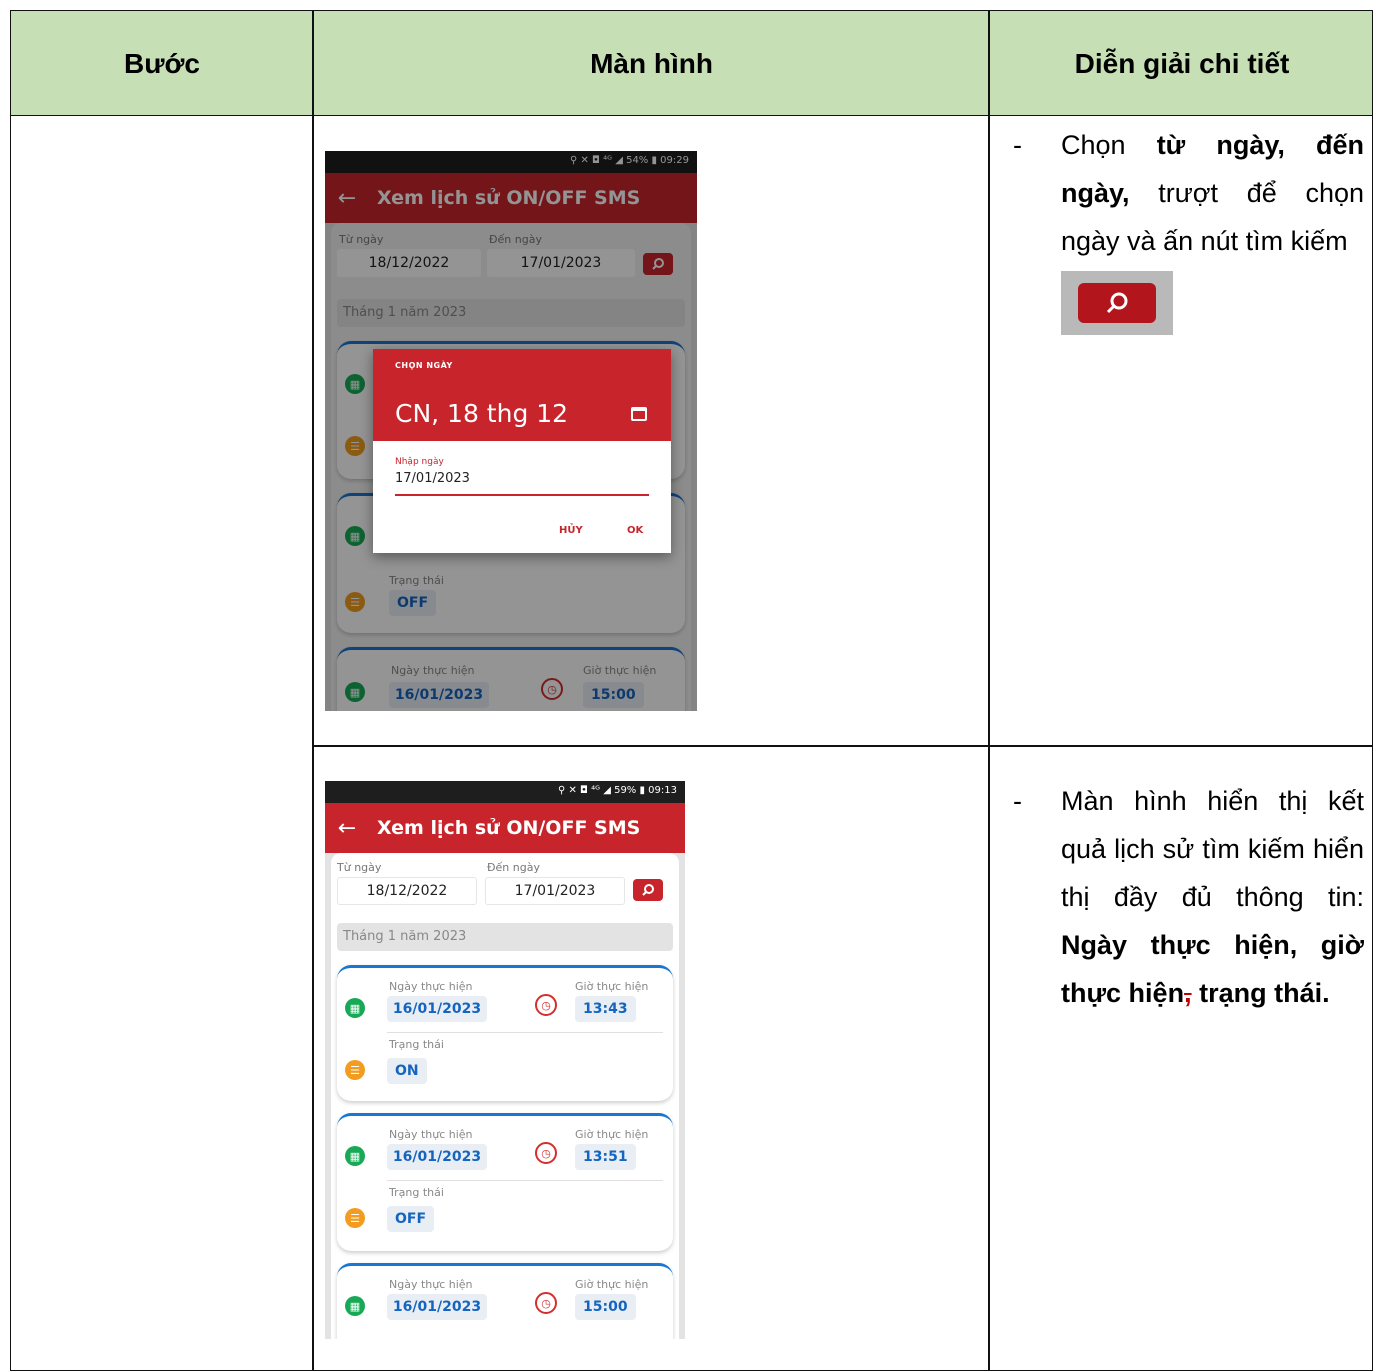  Describe the element at coordinates (432, 478) in the screenshot. I see `date-input: 17/01/2023` at that location.